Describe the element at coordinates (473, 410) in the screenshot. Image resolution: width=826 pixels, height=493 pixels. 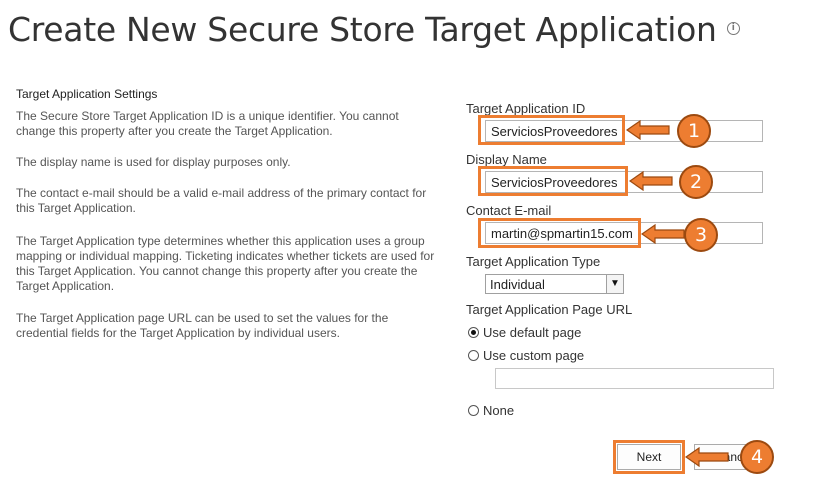
I see `radio-button-none` at that location.